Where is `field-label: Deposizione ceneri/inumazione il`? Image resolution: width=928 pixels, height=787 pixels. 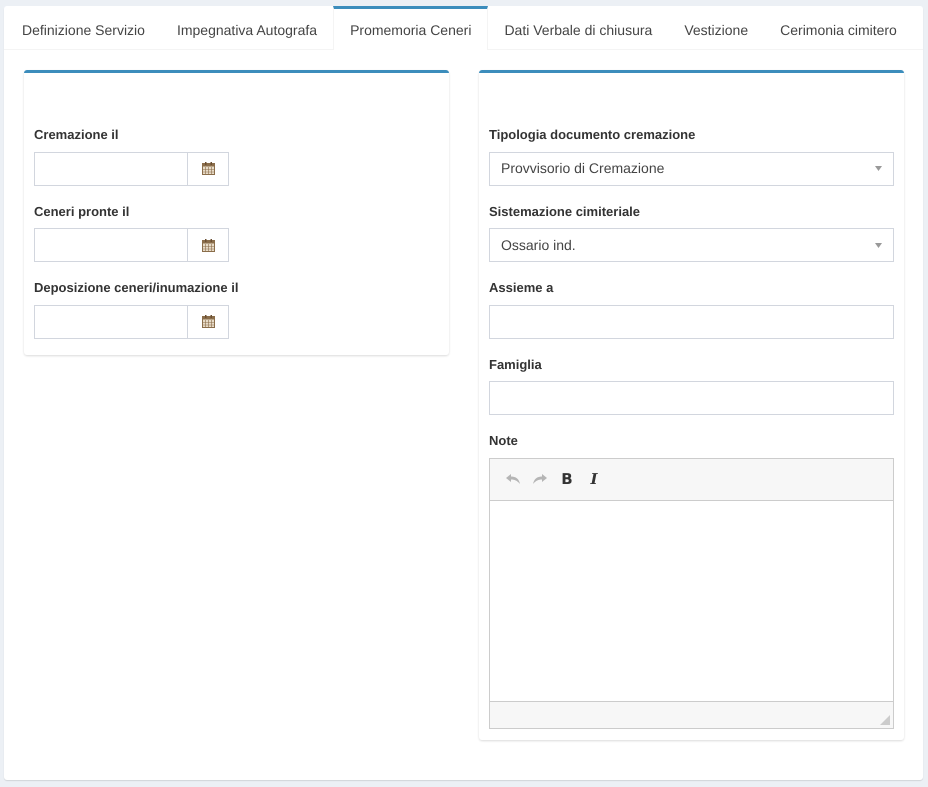
field-label: Deposizione ceneri/inumazione il is located at coordinates (137, 288).